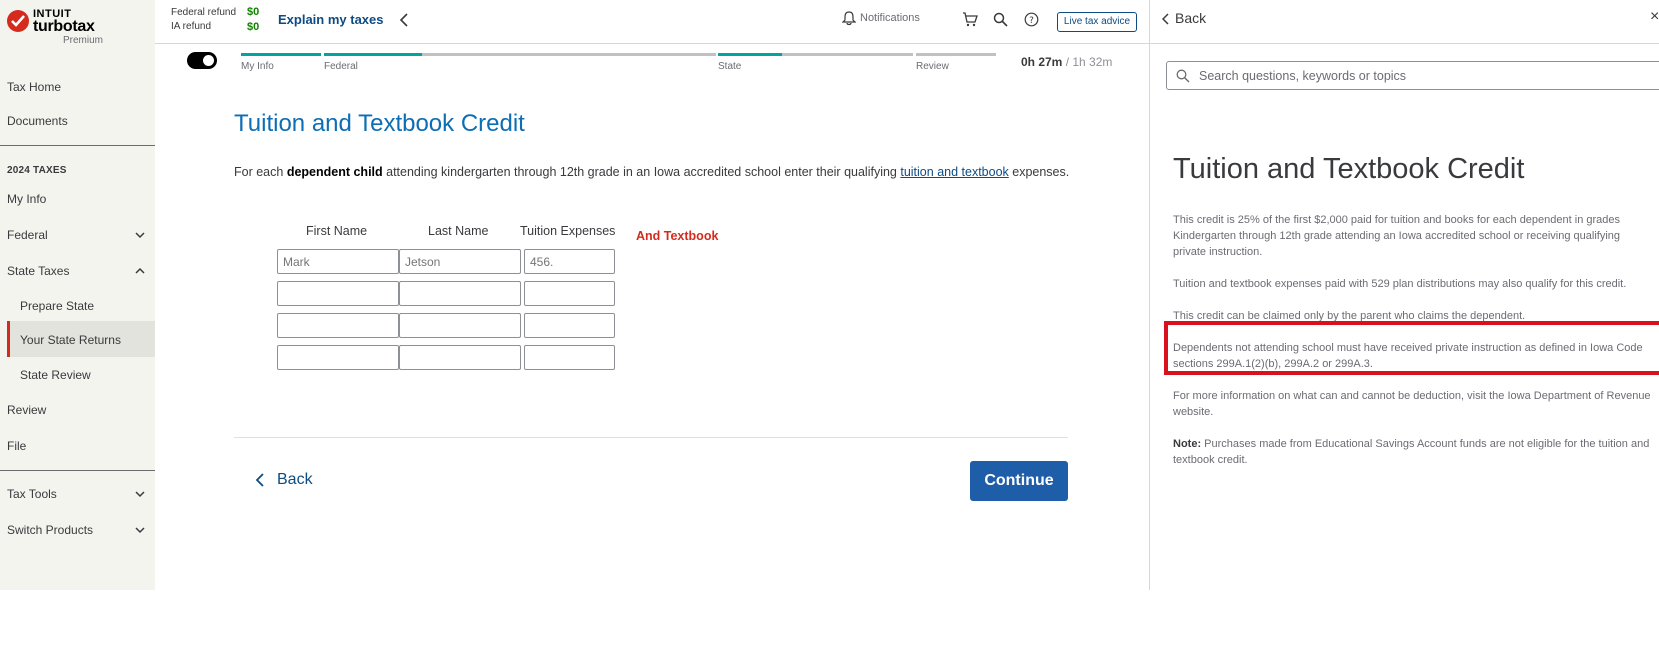 This screenshot has height=648, width=1659. I want to click on sidebar-item-tax-tools: Tax Tools, so click(32, 494).